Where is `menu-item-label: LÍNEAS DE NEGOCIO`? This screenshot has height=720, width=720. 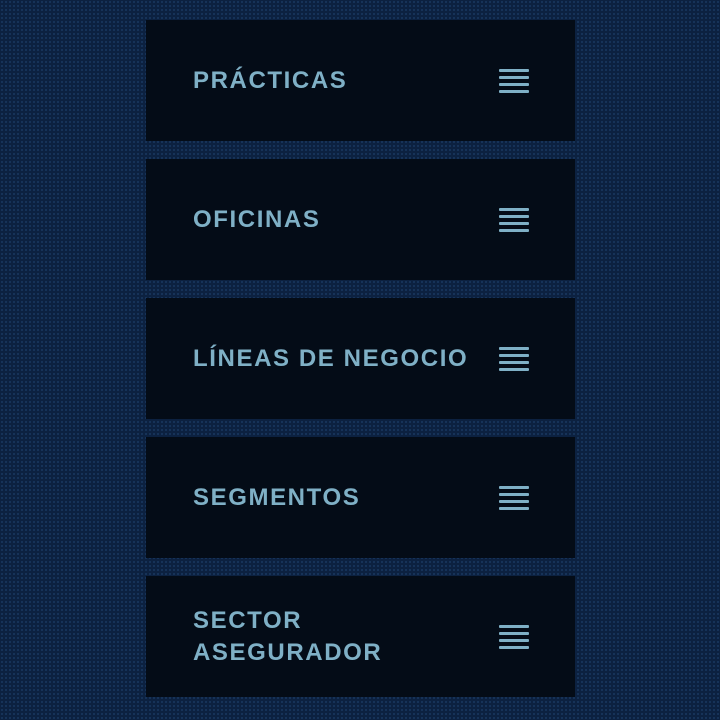
menu-item-label: LÍNEAS DE NEGOCIO is located at coordinates (331, 358).